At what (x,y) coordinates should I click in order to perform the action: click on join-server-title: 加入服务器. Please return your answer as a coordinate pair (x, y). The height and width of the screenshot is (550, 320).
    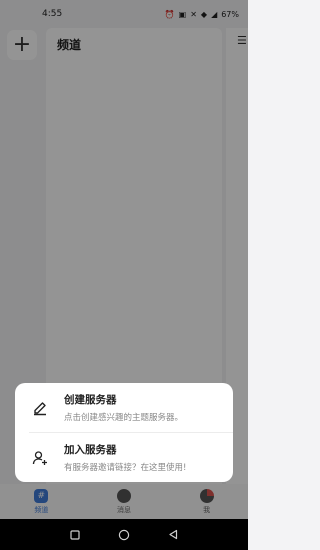
    Looking at the image, I should click on (90, 450).